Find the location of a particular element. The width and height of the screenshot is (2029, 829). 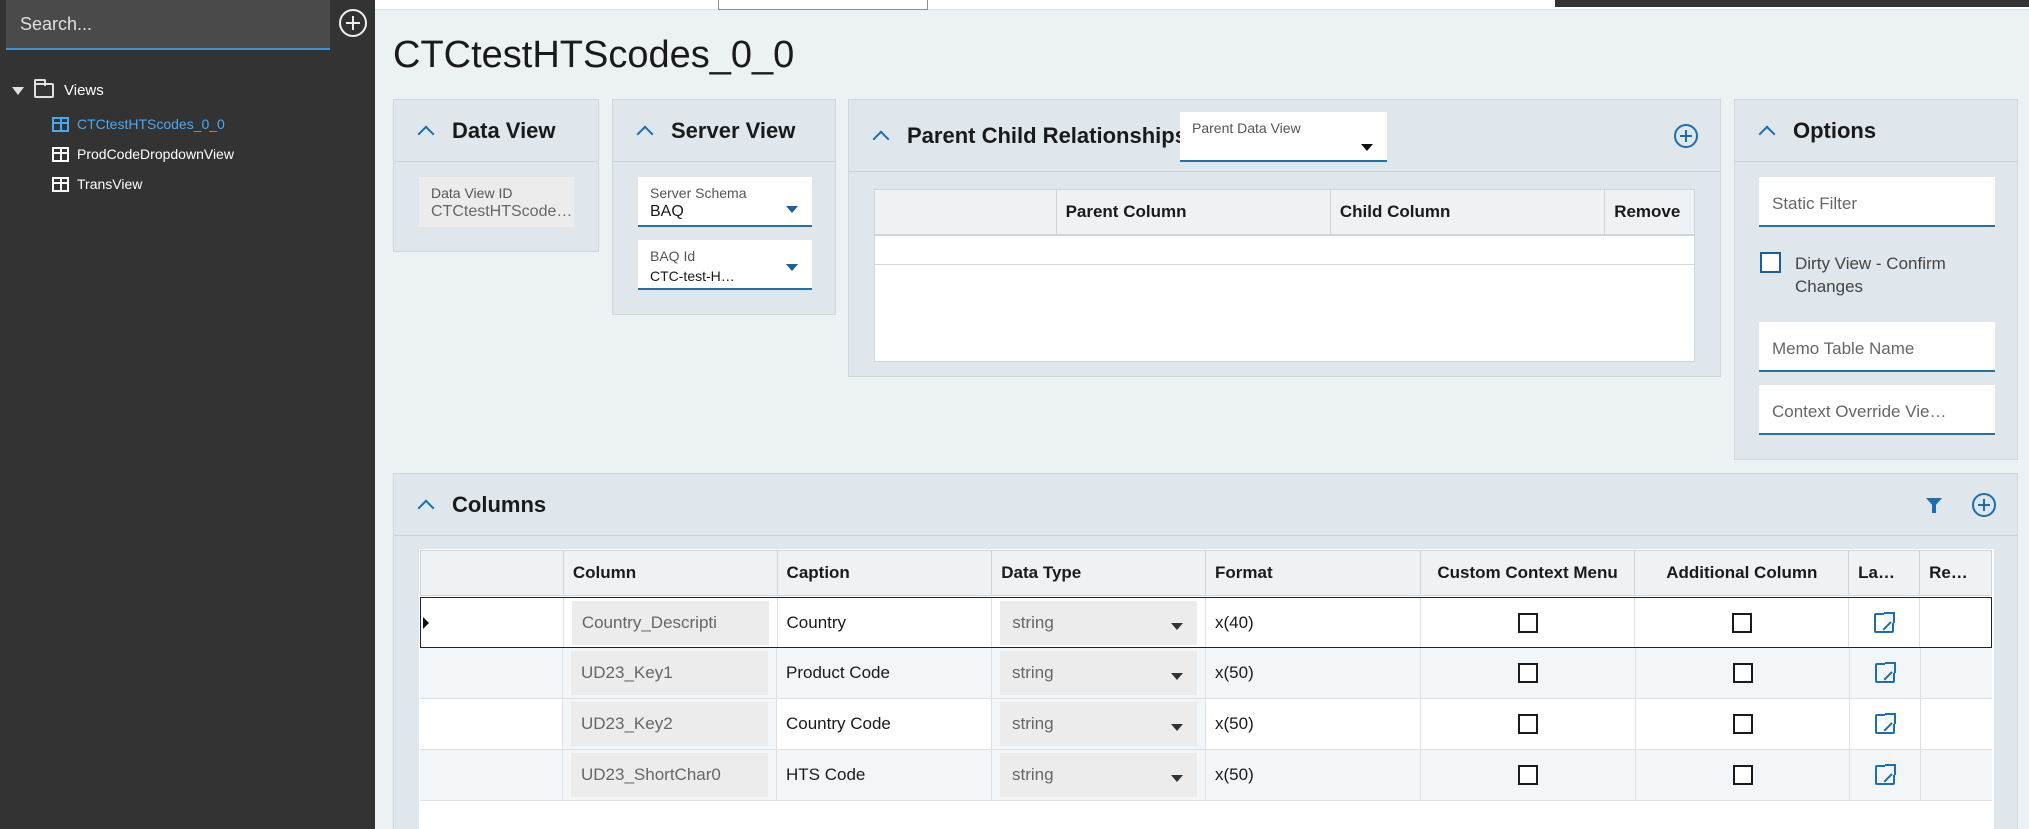

add-relationship-icon is located at coordinates (1686, 136).